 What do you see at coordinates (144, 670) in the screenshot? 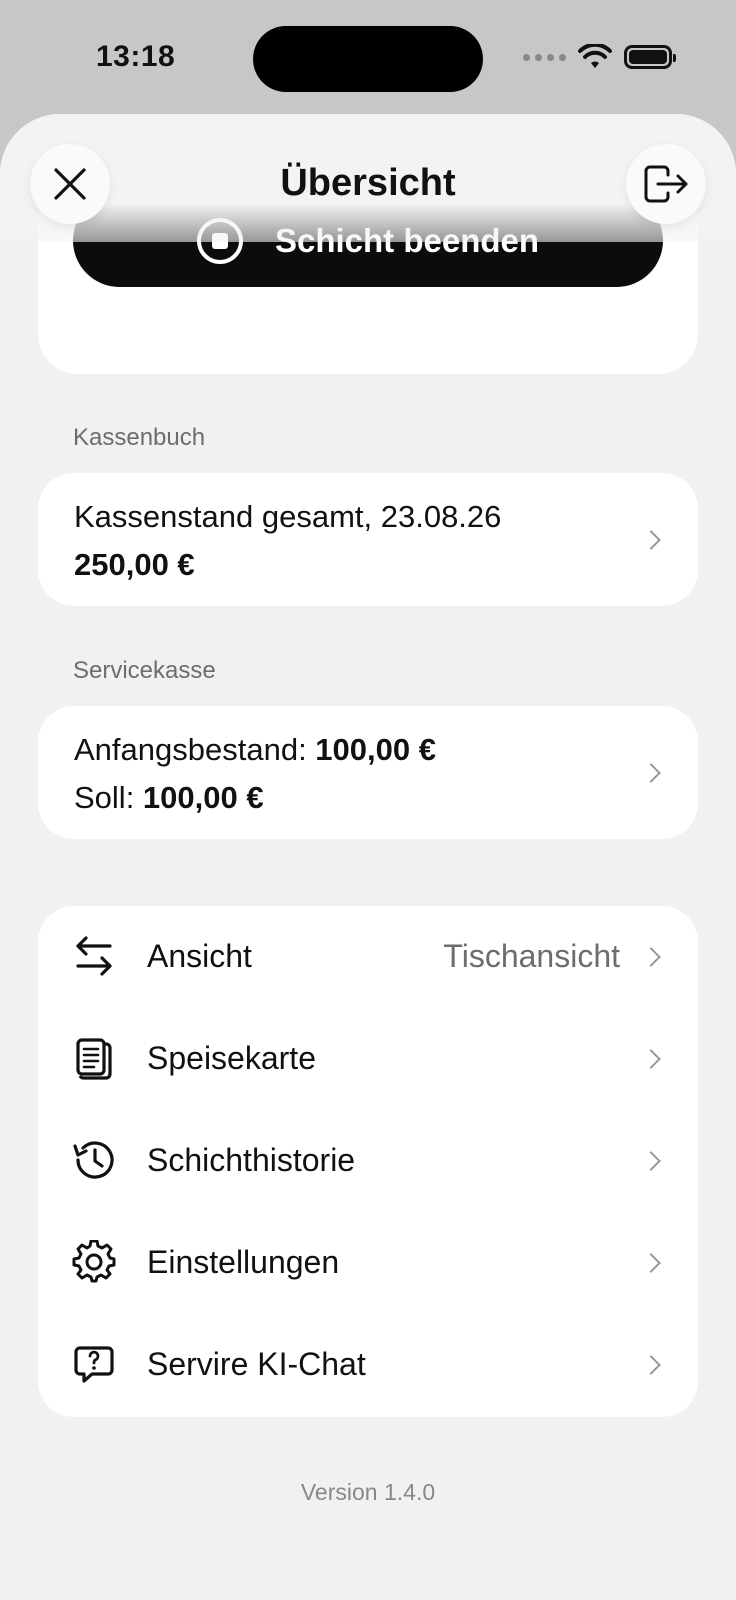
I see `servicekasse-section-label: Servicekasse` at bounding box center [144, 670].